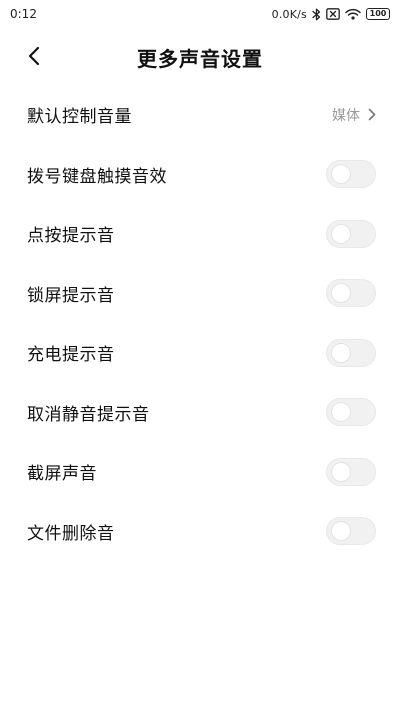 The width and height of the screenshot is (400, 712). What do you see at coordinates (200, 234) in the screenshot?
I see `tap-sound-row: 点按提示音` at bounding box center [200, 234].